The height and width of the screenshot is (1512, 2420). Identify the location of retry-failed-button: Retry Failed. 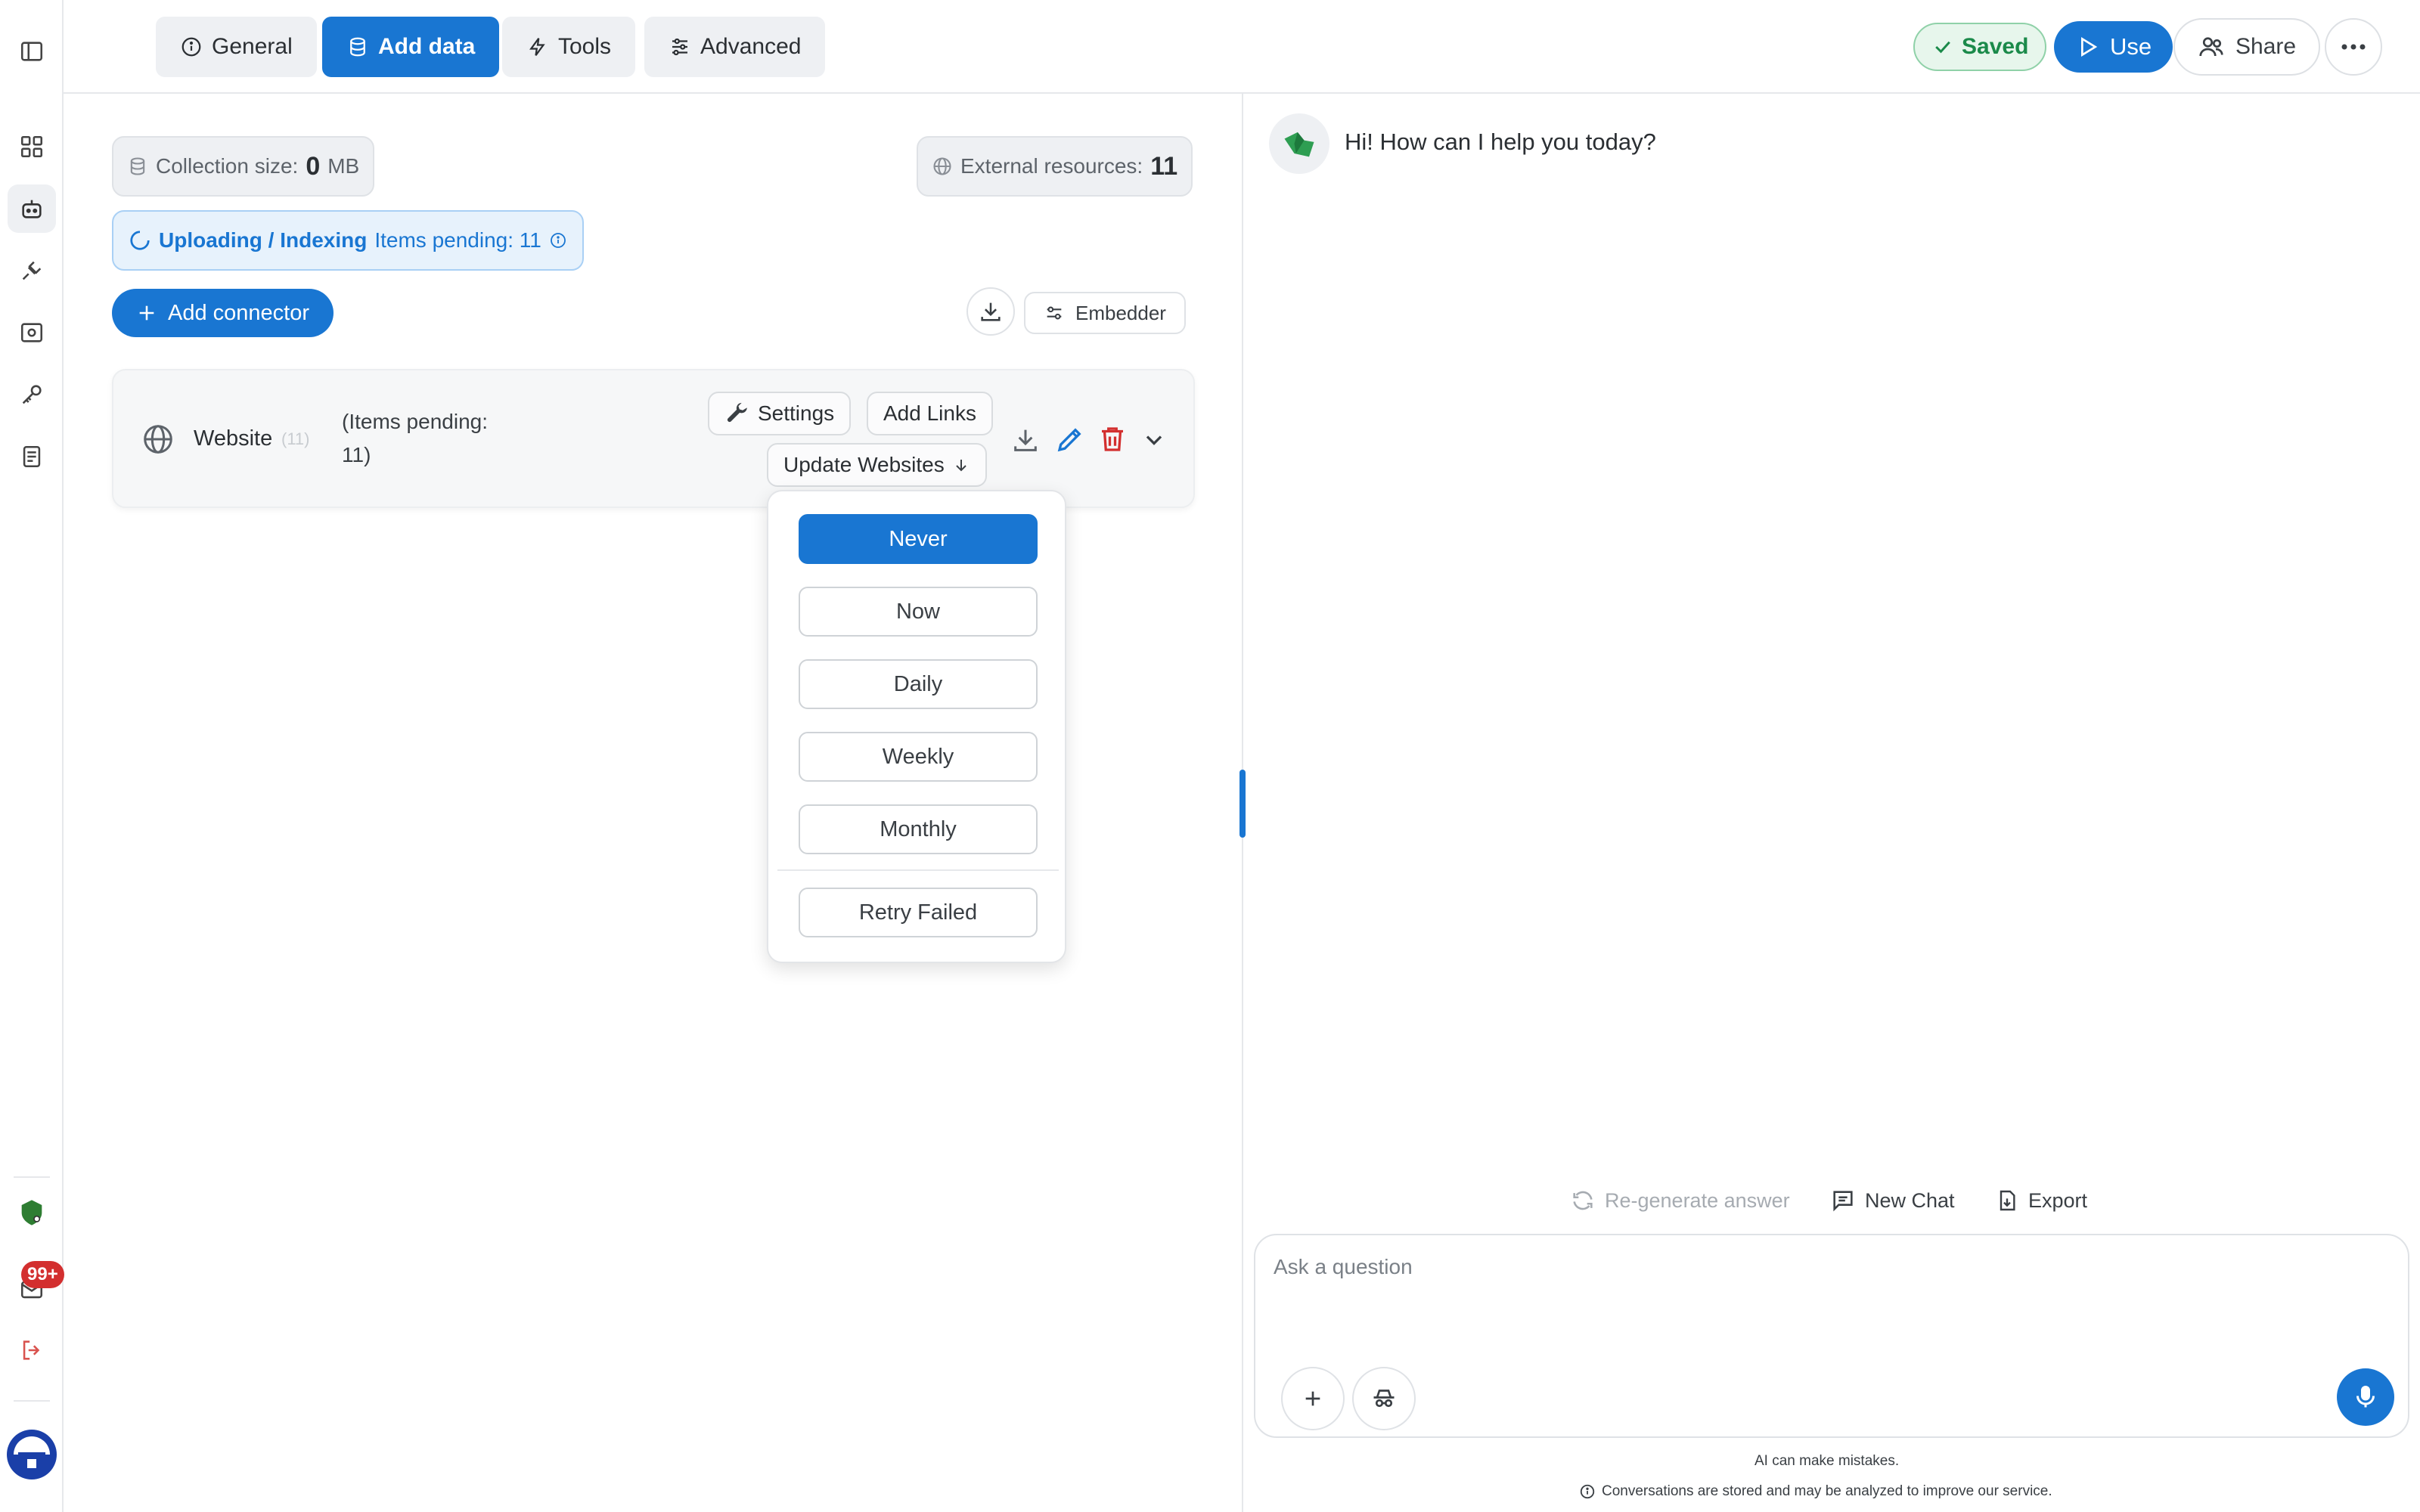
(918, 913).